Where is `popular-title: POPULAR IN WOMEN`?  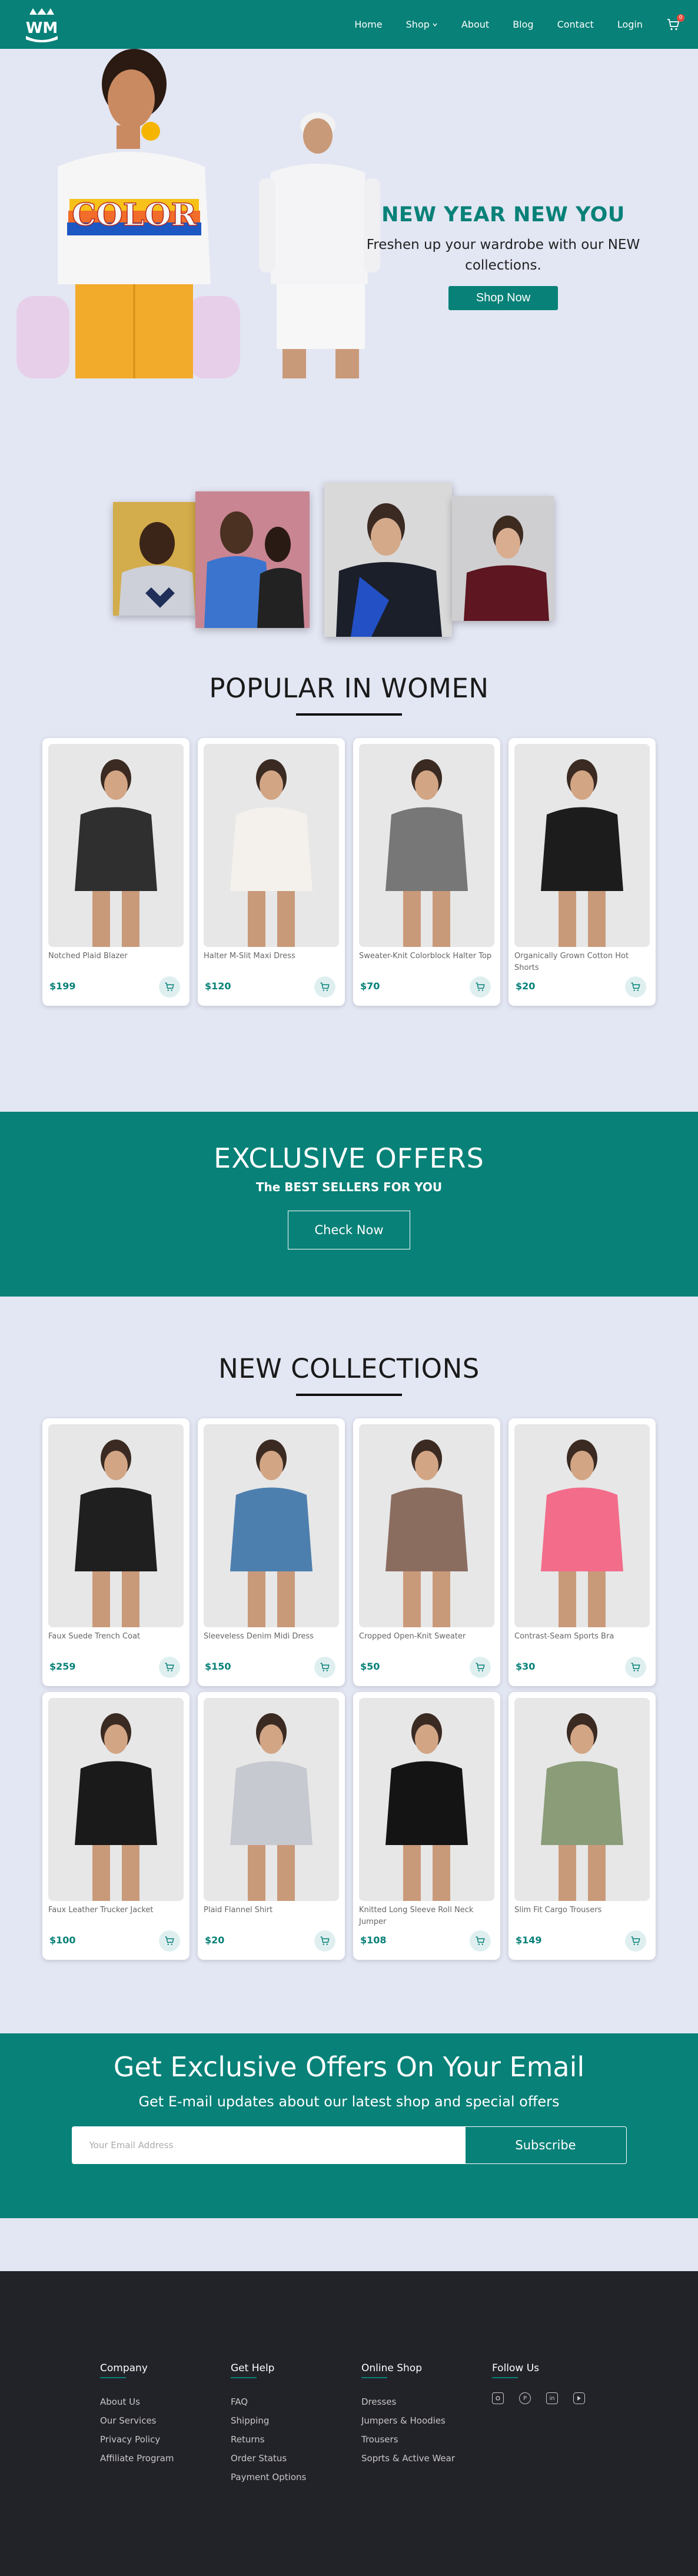
popular-title: POPULAR IN WOMEN is located at coordinates (349, 688).